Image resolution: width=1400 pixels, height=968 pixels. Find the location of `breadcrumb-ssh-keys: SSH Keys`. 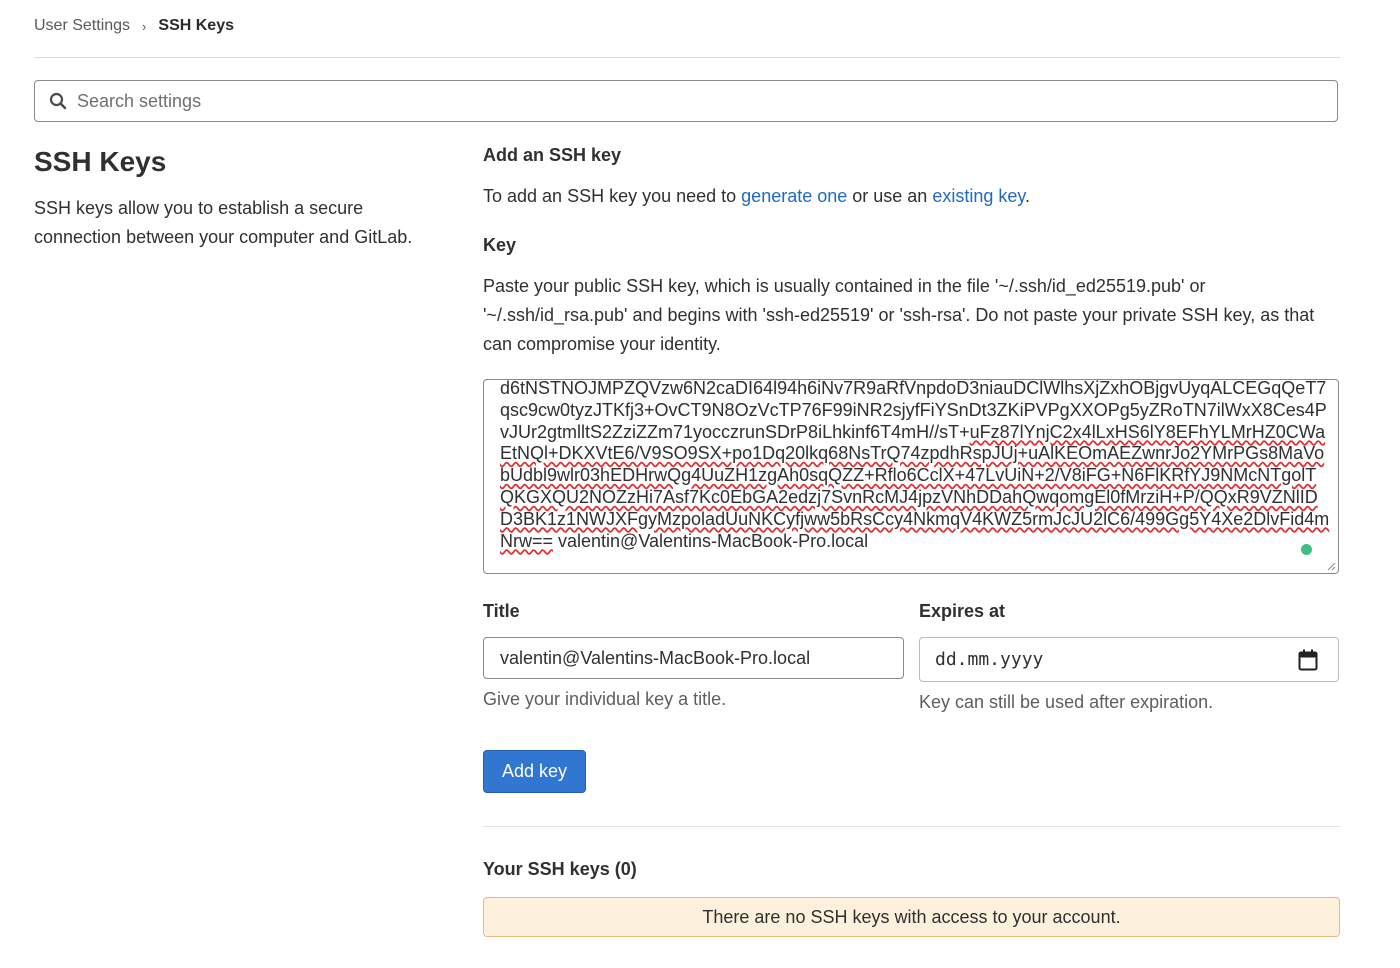

breadcrumb-ssh-keys: SSH Keys is located at coordinates (196, 26).